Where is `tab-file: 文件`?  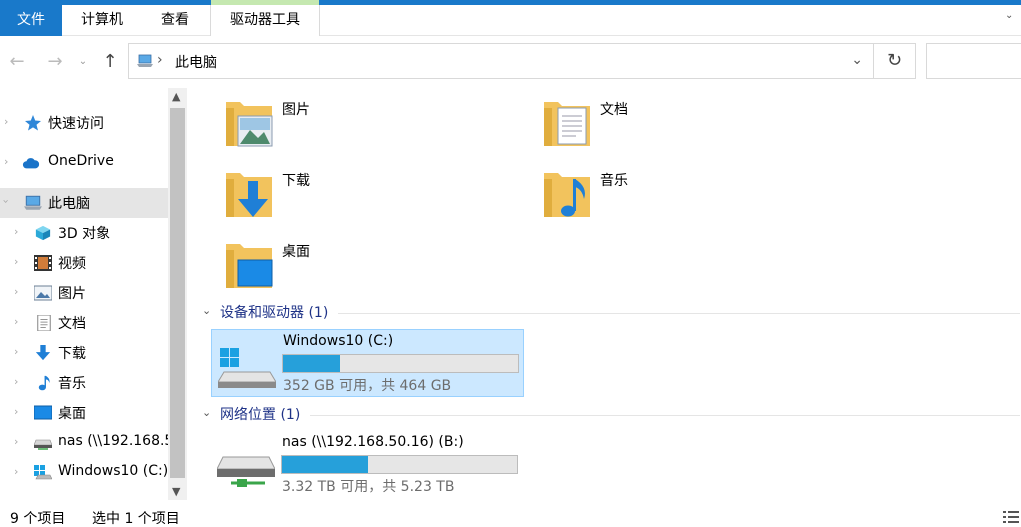
tab-file: 文件 is located at coordinates (31, 20).